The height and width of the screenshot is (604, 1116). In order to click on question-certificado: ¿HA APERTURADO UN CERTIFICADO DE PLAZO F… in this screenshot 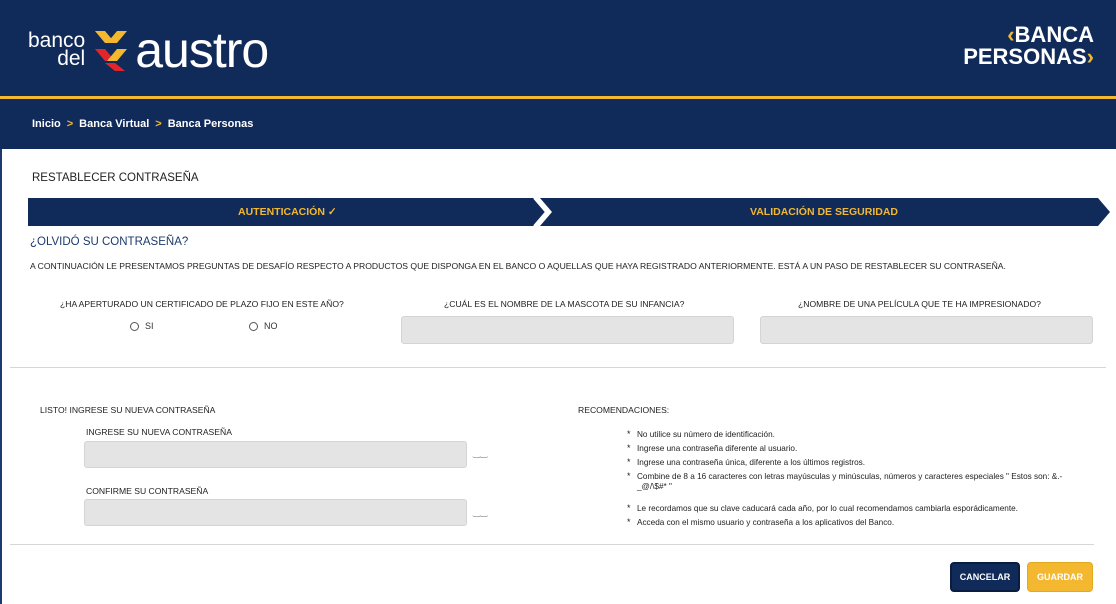, I will do `click(202, 304)`.